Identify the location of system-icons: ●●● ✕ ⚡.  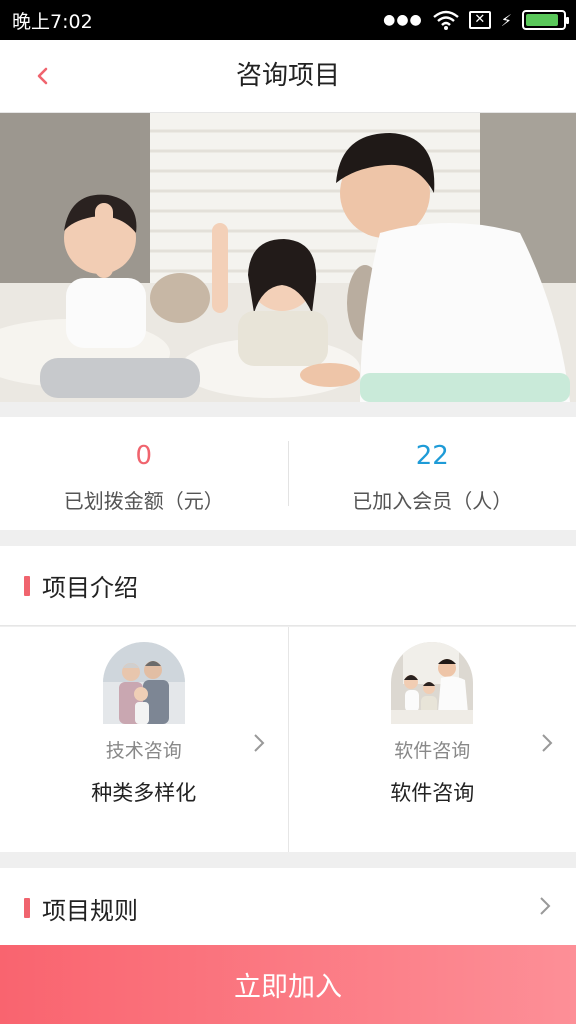
(476, 20).